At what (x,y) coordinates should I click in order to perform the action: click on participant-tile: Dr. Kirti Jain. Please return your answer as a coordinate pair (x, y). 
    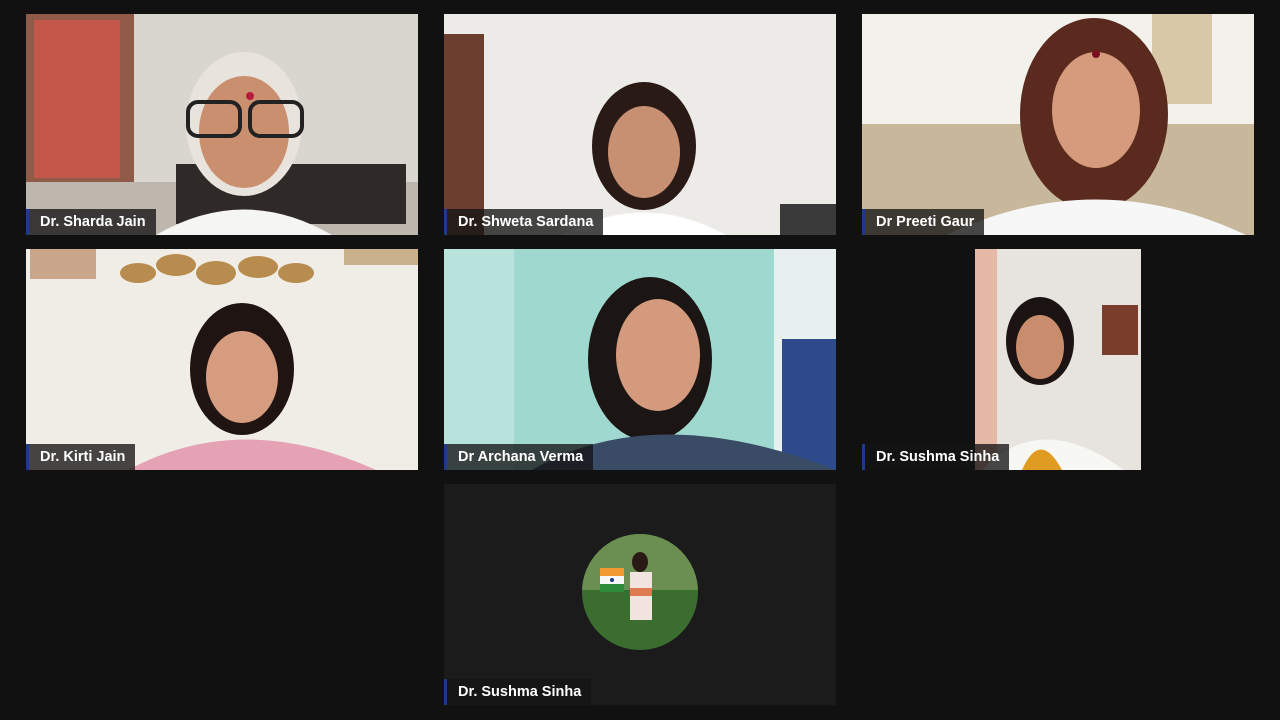
    Looking at the image, I should click on (222, 359).